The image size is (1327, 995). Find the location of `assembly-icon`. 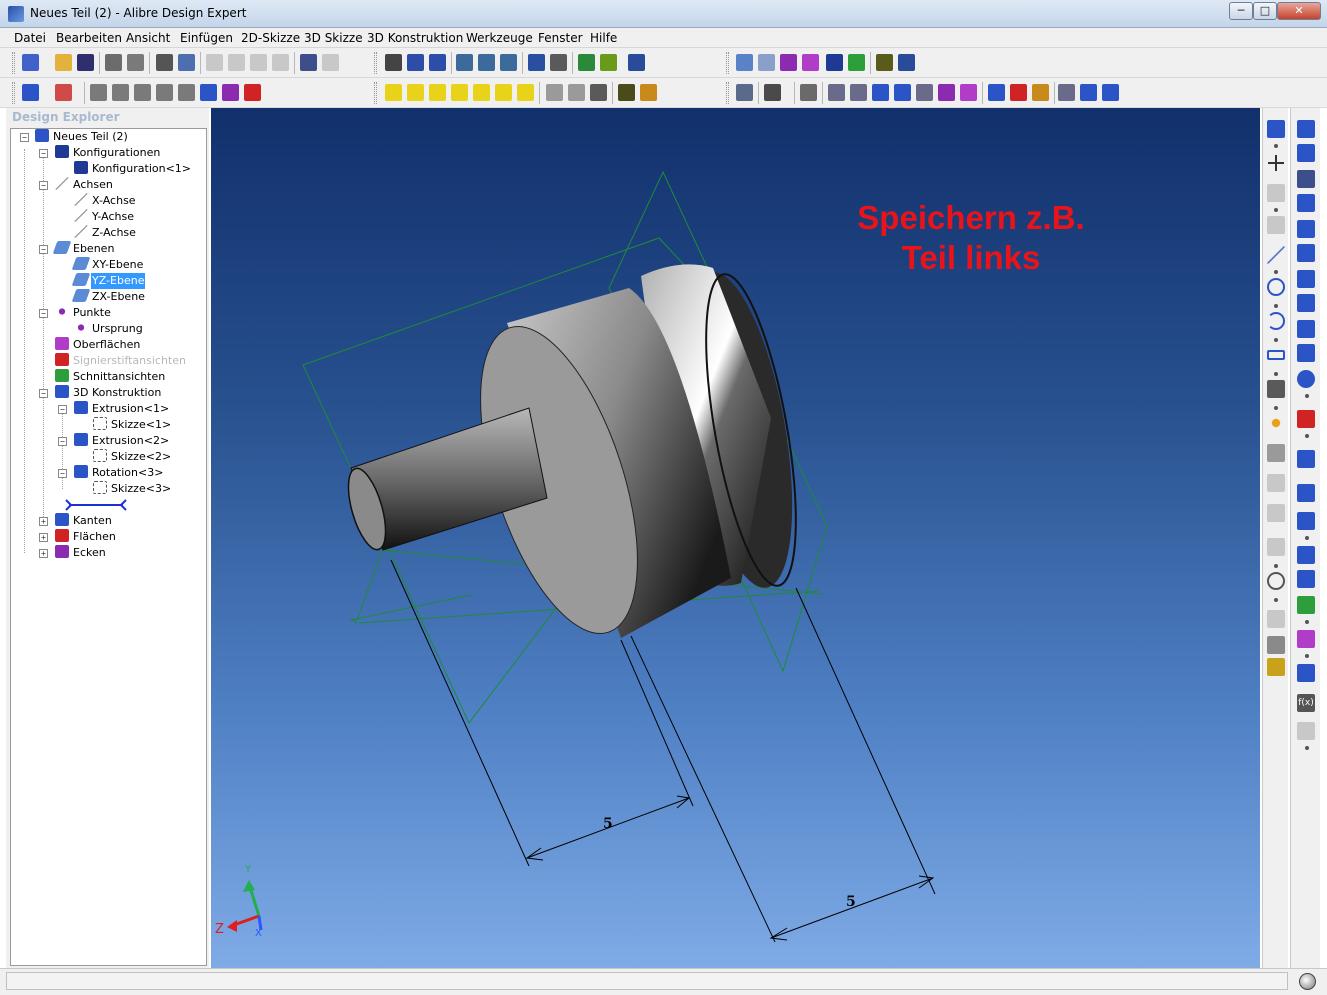

assembly-icon is located at coordinates (744, 92).